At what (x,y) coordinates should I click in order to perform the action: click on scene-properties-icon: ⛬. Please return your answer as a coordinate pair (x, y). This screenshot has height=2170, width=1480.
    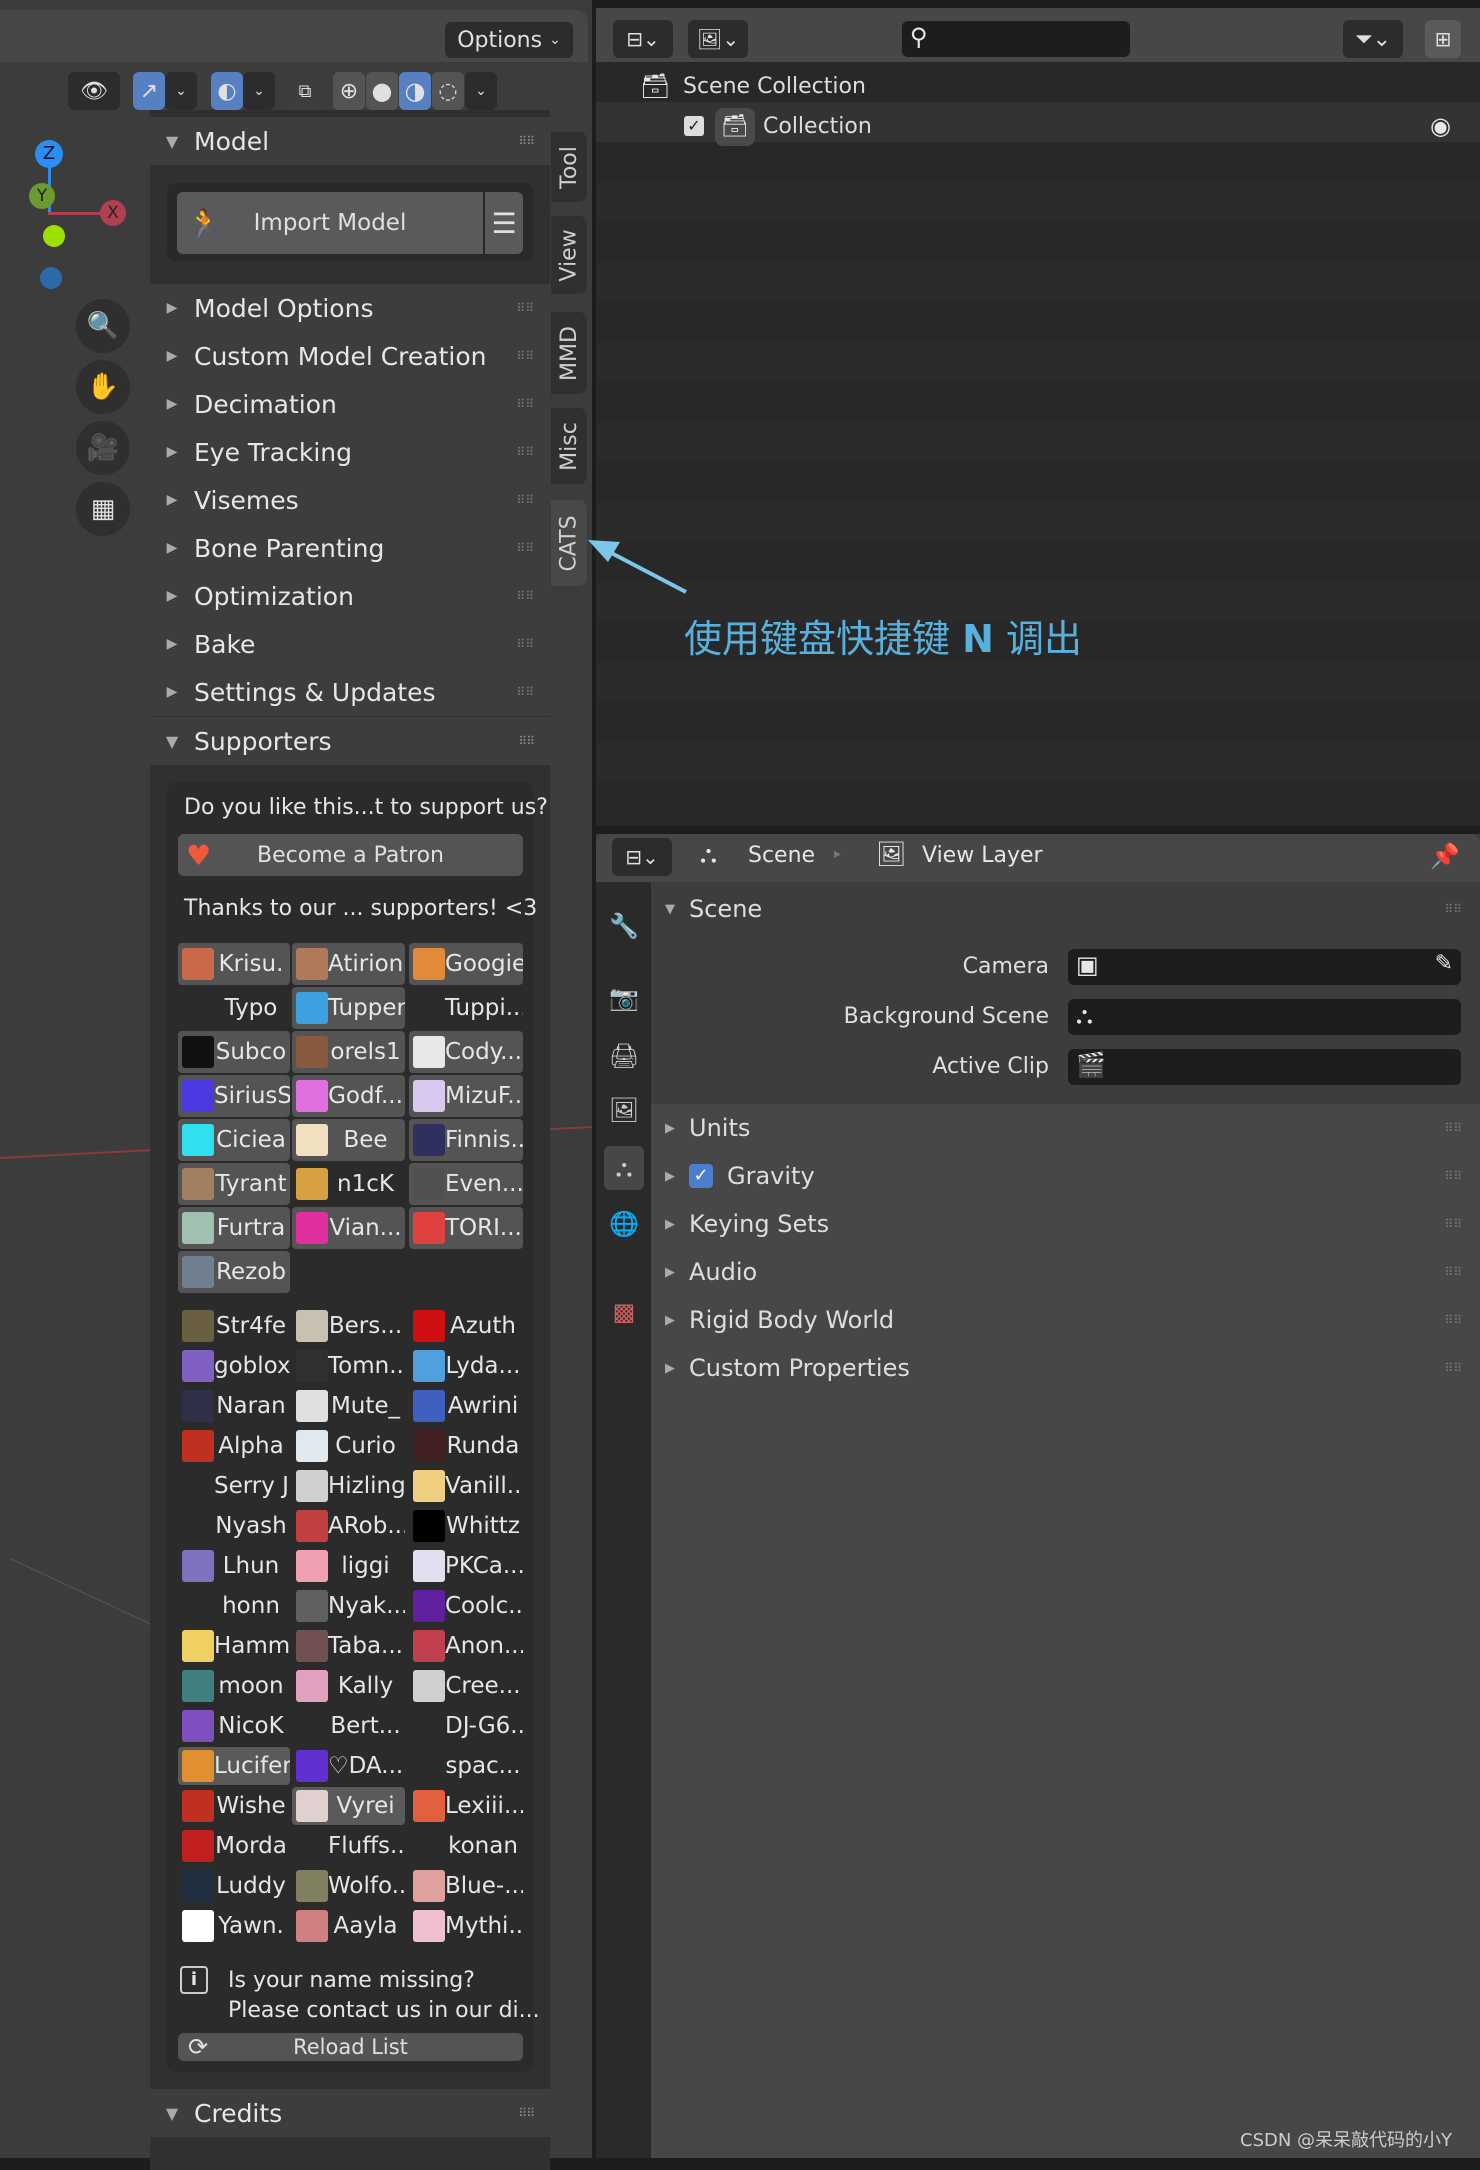
    Looking at the image, I should click on (624, 1168).